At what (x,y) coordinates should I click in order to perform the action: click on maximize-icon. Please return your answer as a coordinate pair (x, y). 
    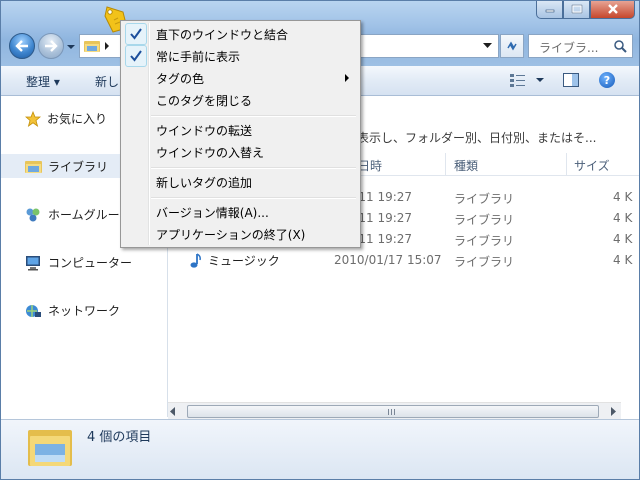
    Looking at the image, I should click on (576, 9).